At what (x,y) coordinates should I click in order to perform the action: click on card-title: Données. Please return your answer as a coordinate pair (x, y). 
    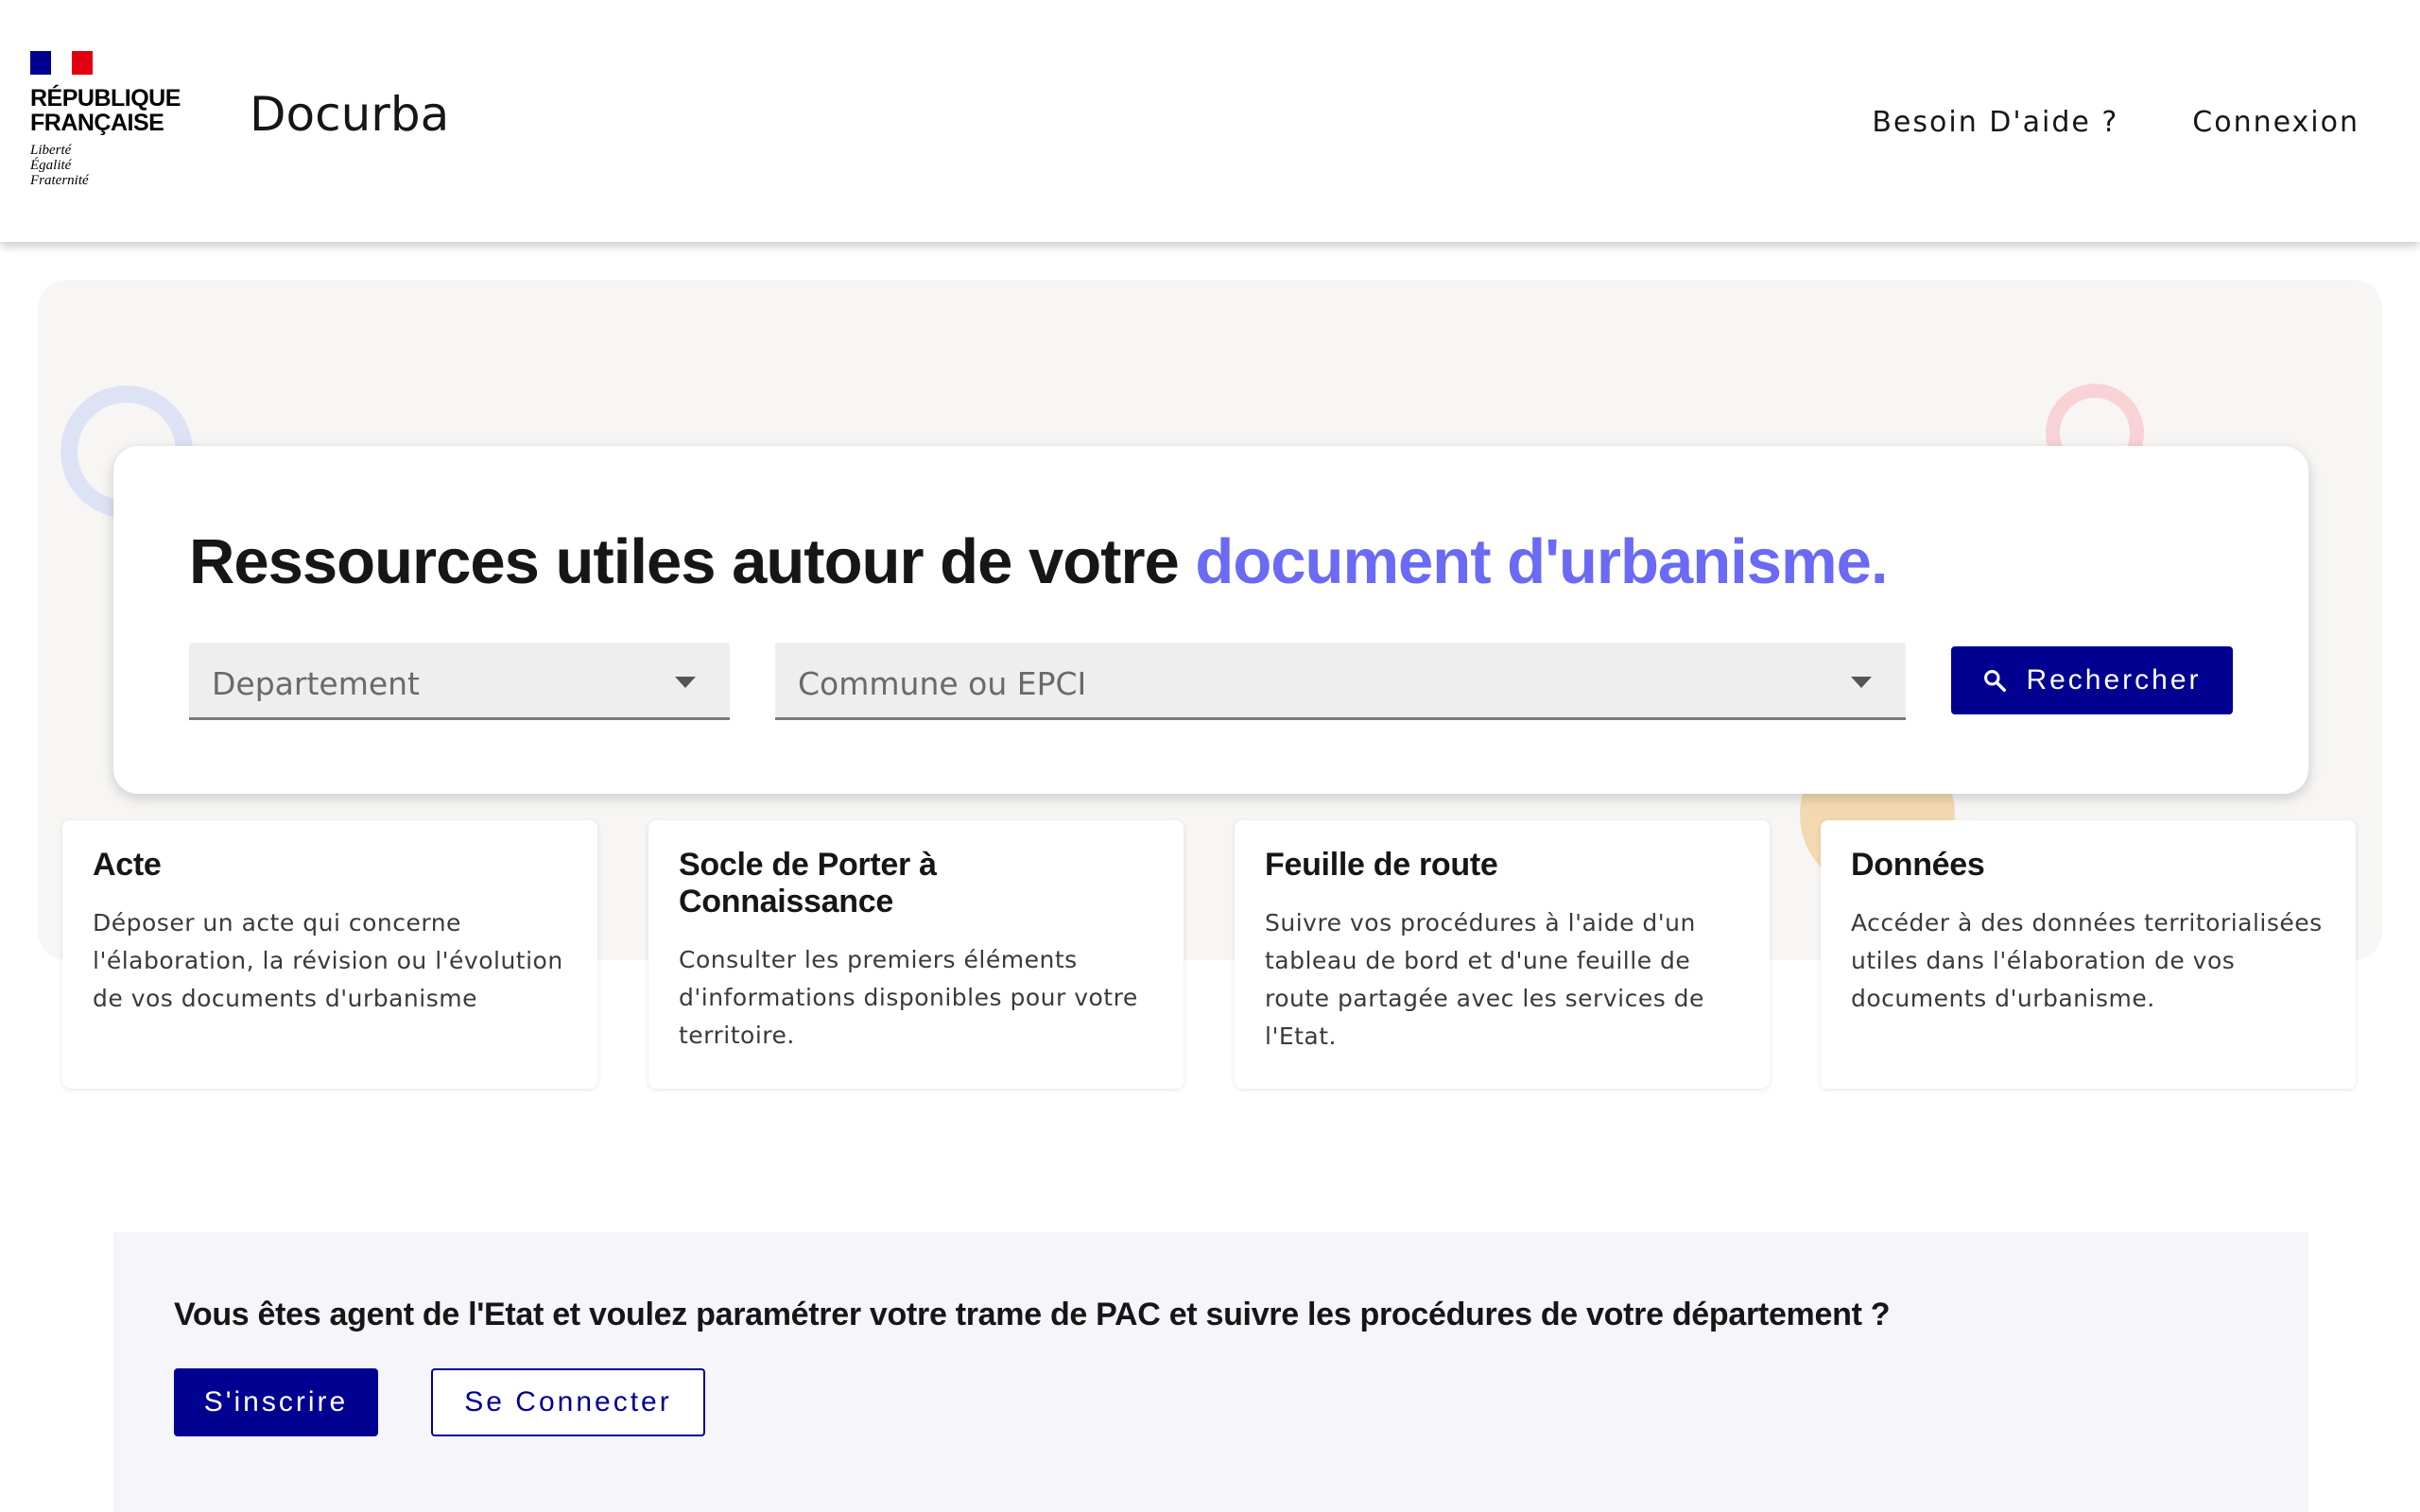
    Looking at the image, I should click on (1918, 865).